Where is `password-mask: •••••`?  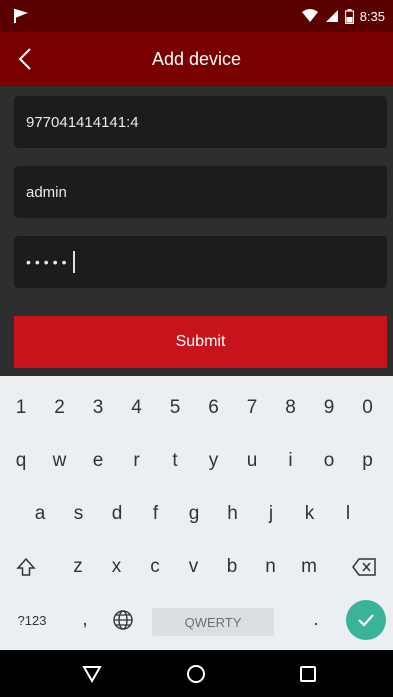
password-mask: ••••• is located at coordinates (48, 262).